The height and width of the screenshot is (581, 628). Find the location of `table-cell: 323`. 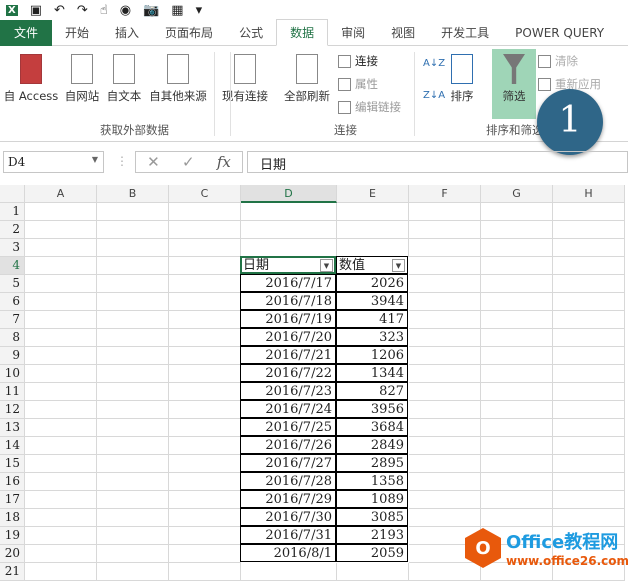

table-cell: 323 is located at coordinates (372, 337).